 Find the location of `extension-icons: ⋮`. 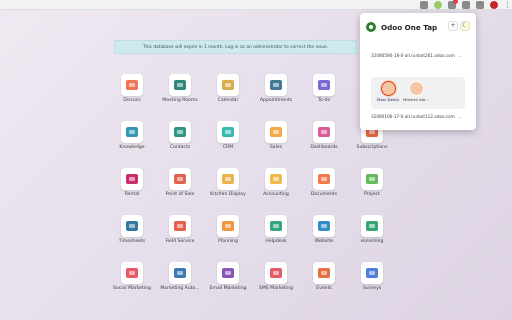

extension-icons: ⋮ is located at coordinates (465, 4).